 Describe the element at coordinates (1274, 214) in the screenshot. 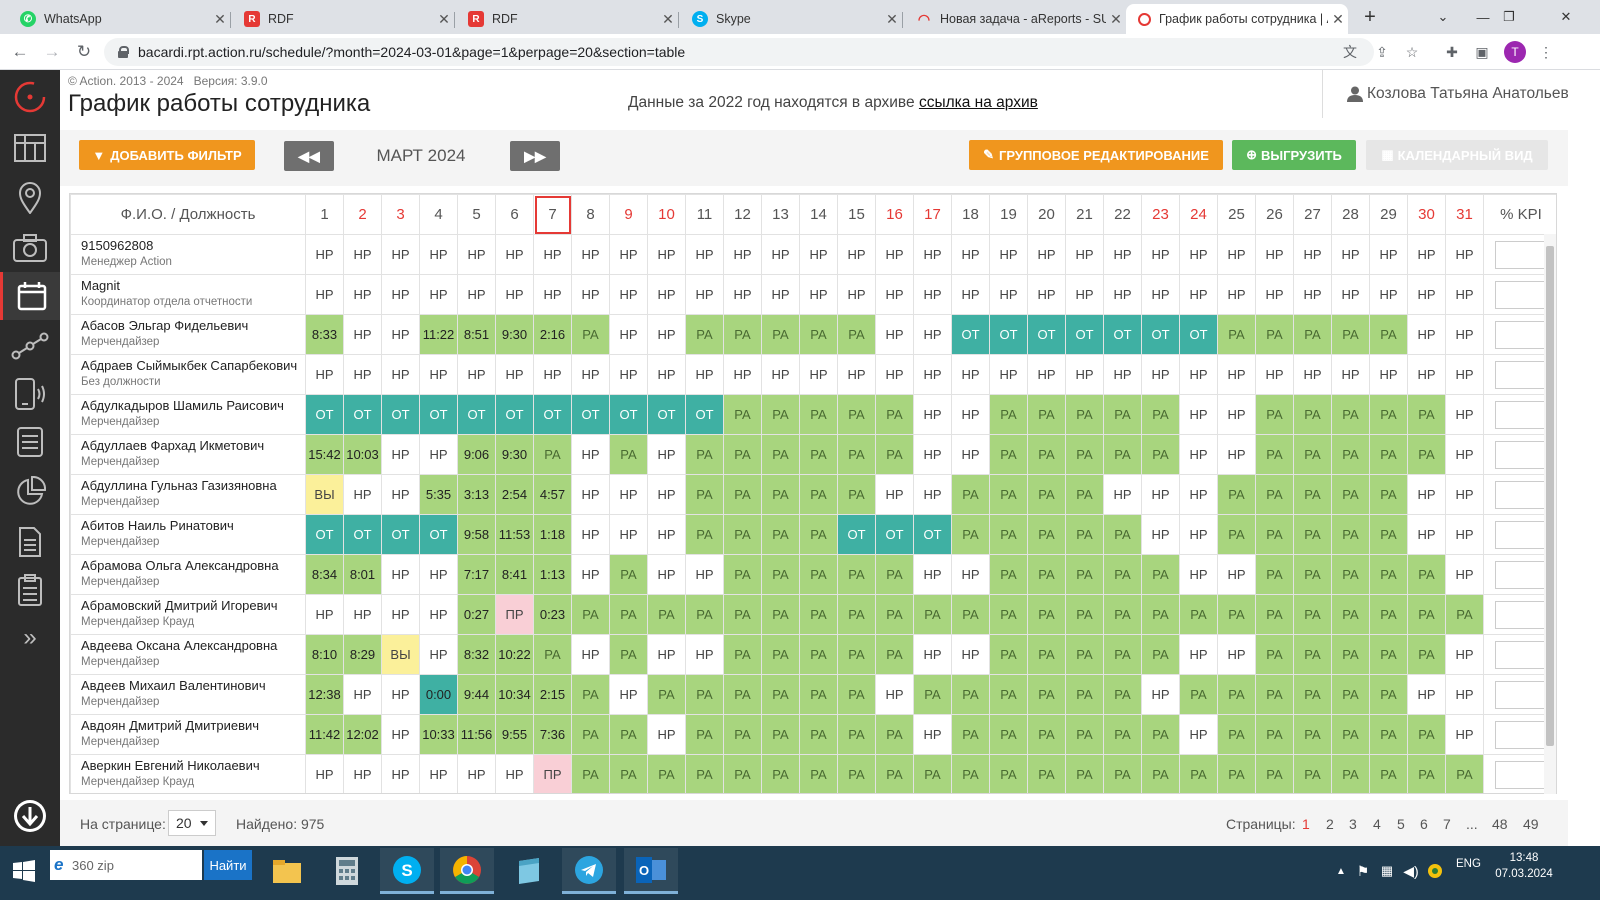

I see `day-header-26: 26` at that location.